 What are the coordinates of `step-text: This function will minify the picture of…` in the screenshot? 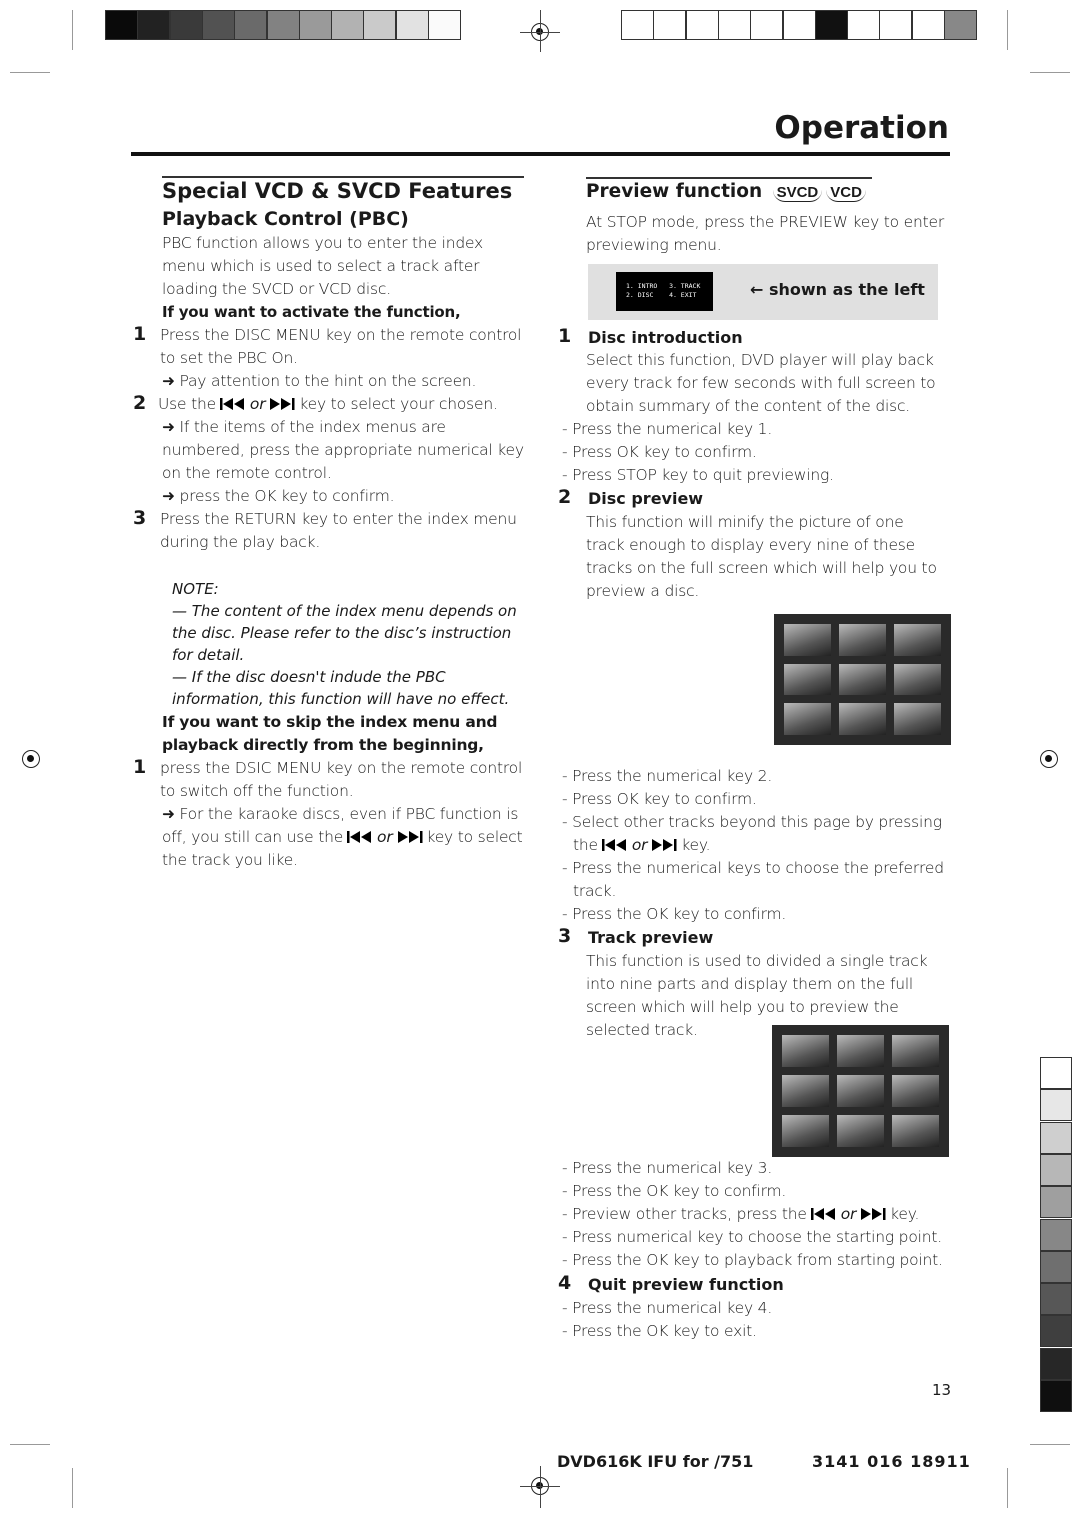 It's located at (761, 556).